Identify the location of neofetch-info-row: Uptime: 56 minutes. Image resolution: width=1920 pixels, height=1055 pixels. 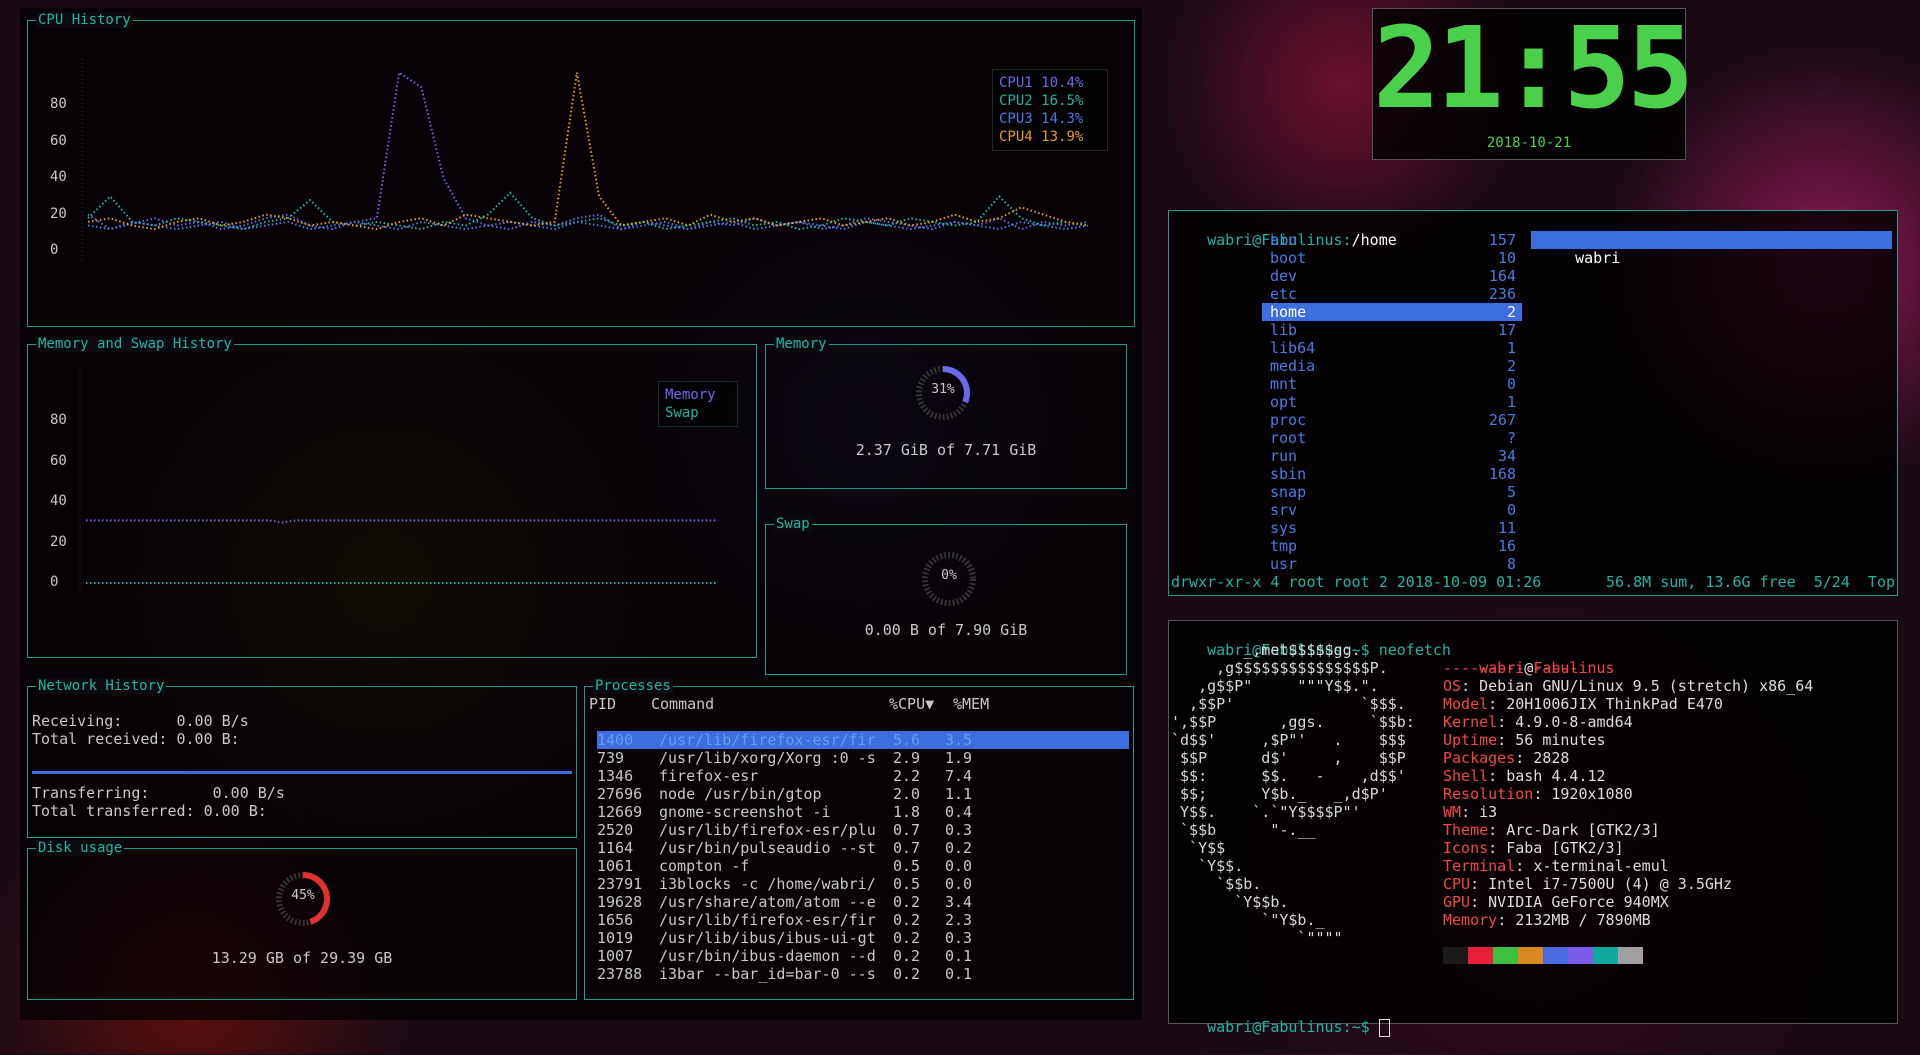
(1524, 740).